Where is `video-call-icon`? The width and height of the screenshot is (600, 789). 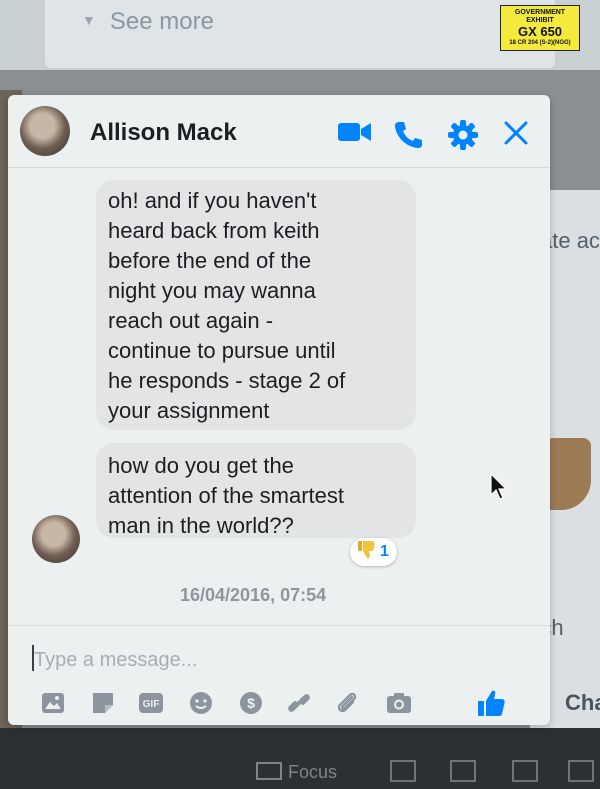 video-call-icon is located at coordinates (355, 134).